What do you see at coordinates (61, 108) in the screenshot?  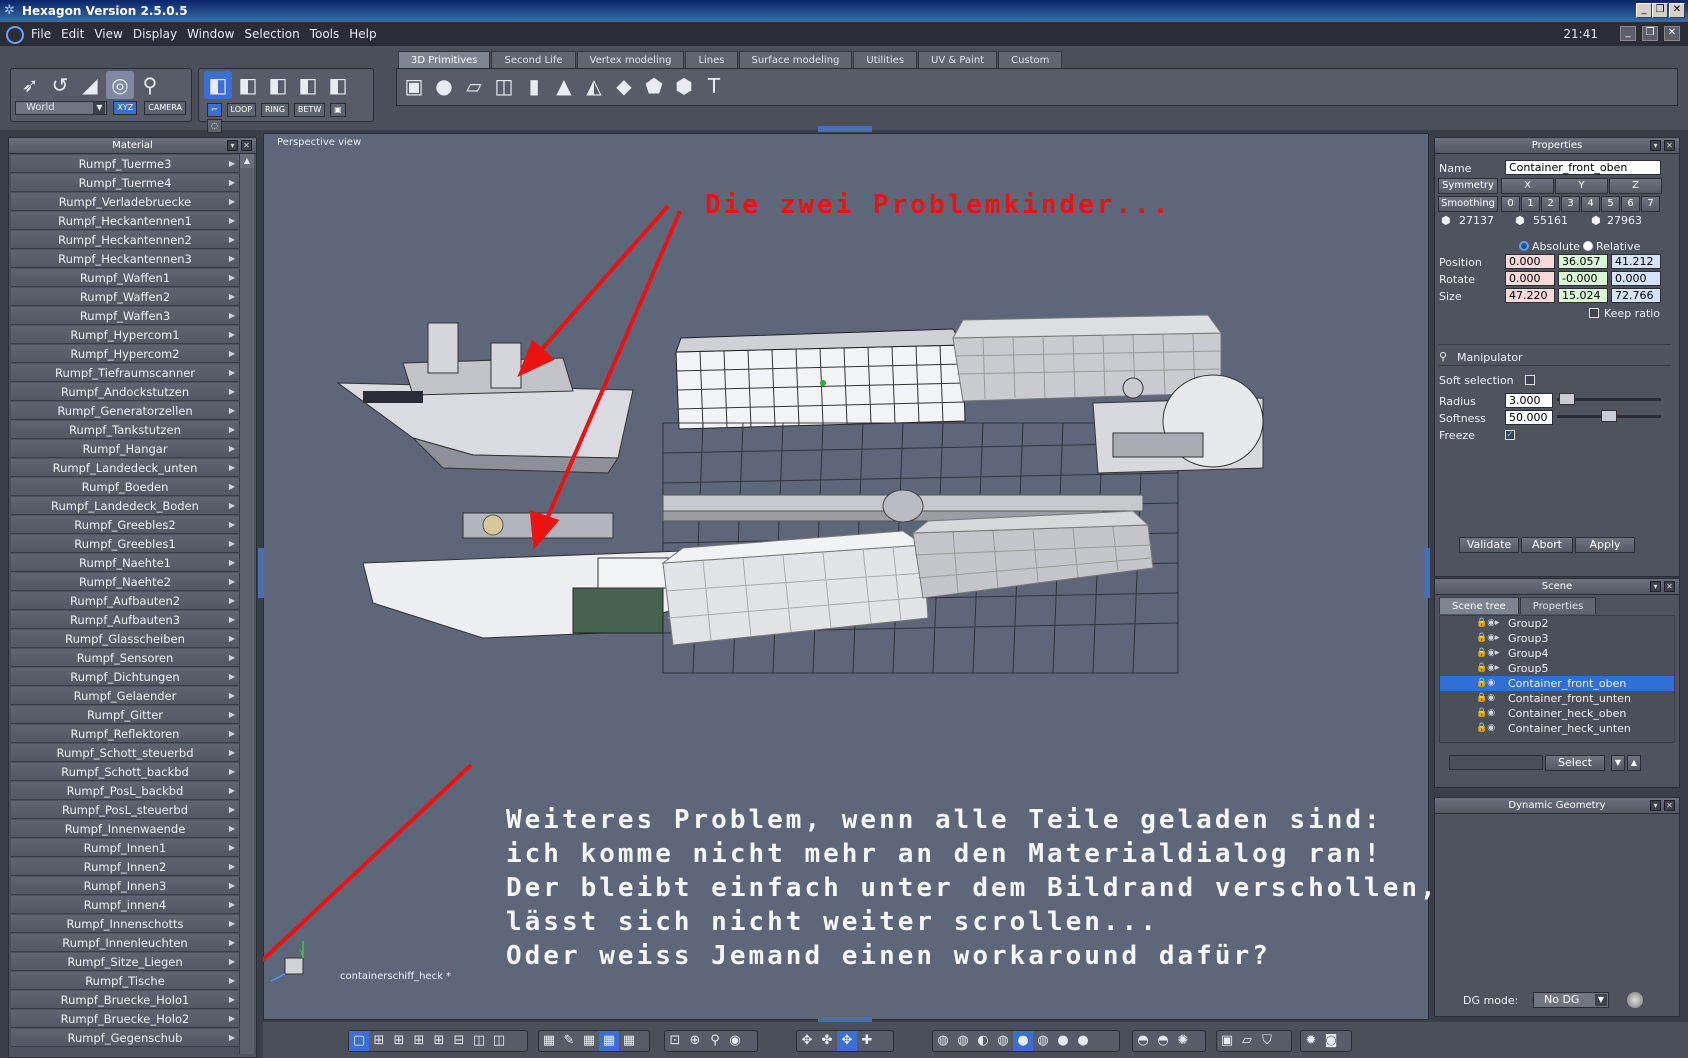 I see `coordinate-system-select: World ▼` at bounding box center [61, 108].